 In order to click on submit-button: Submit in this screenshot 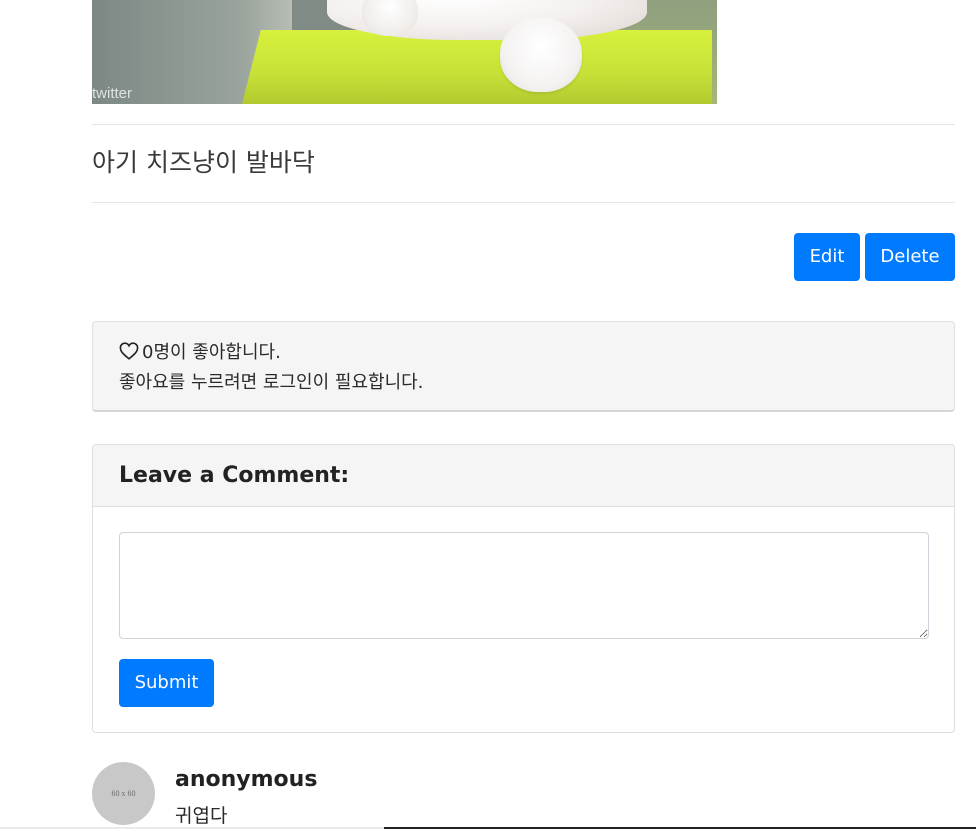, I will do `click(166, 683)`.